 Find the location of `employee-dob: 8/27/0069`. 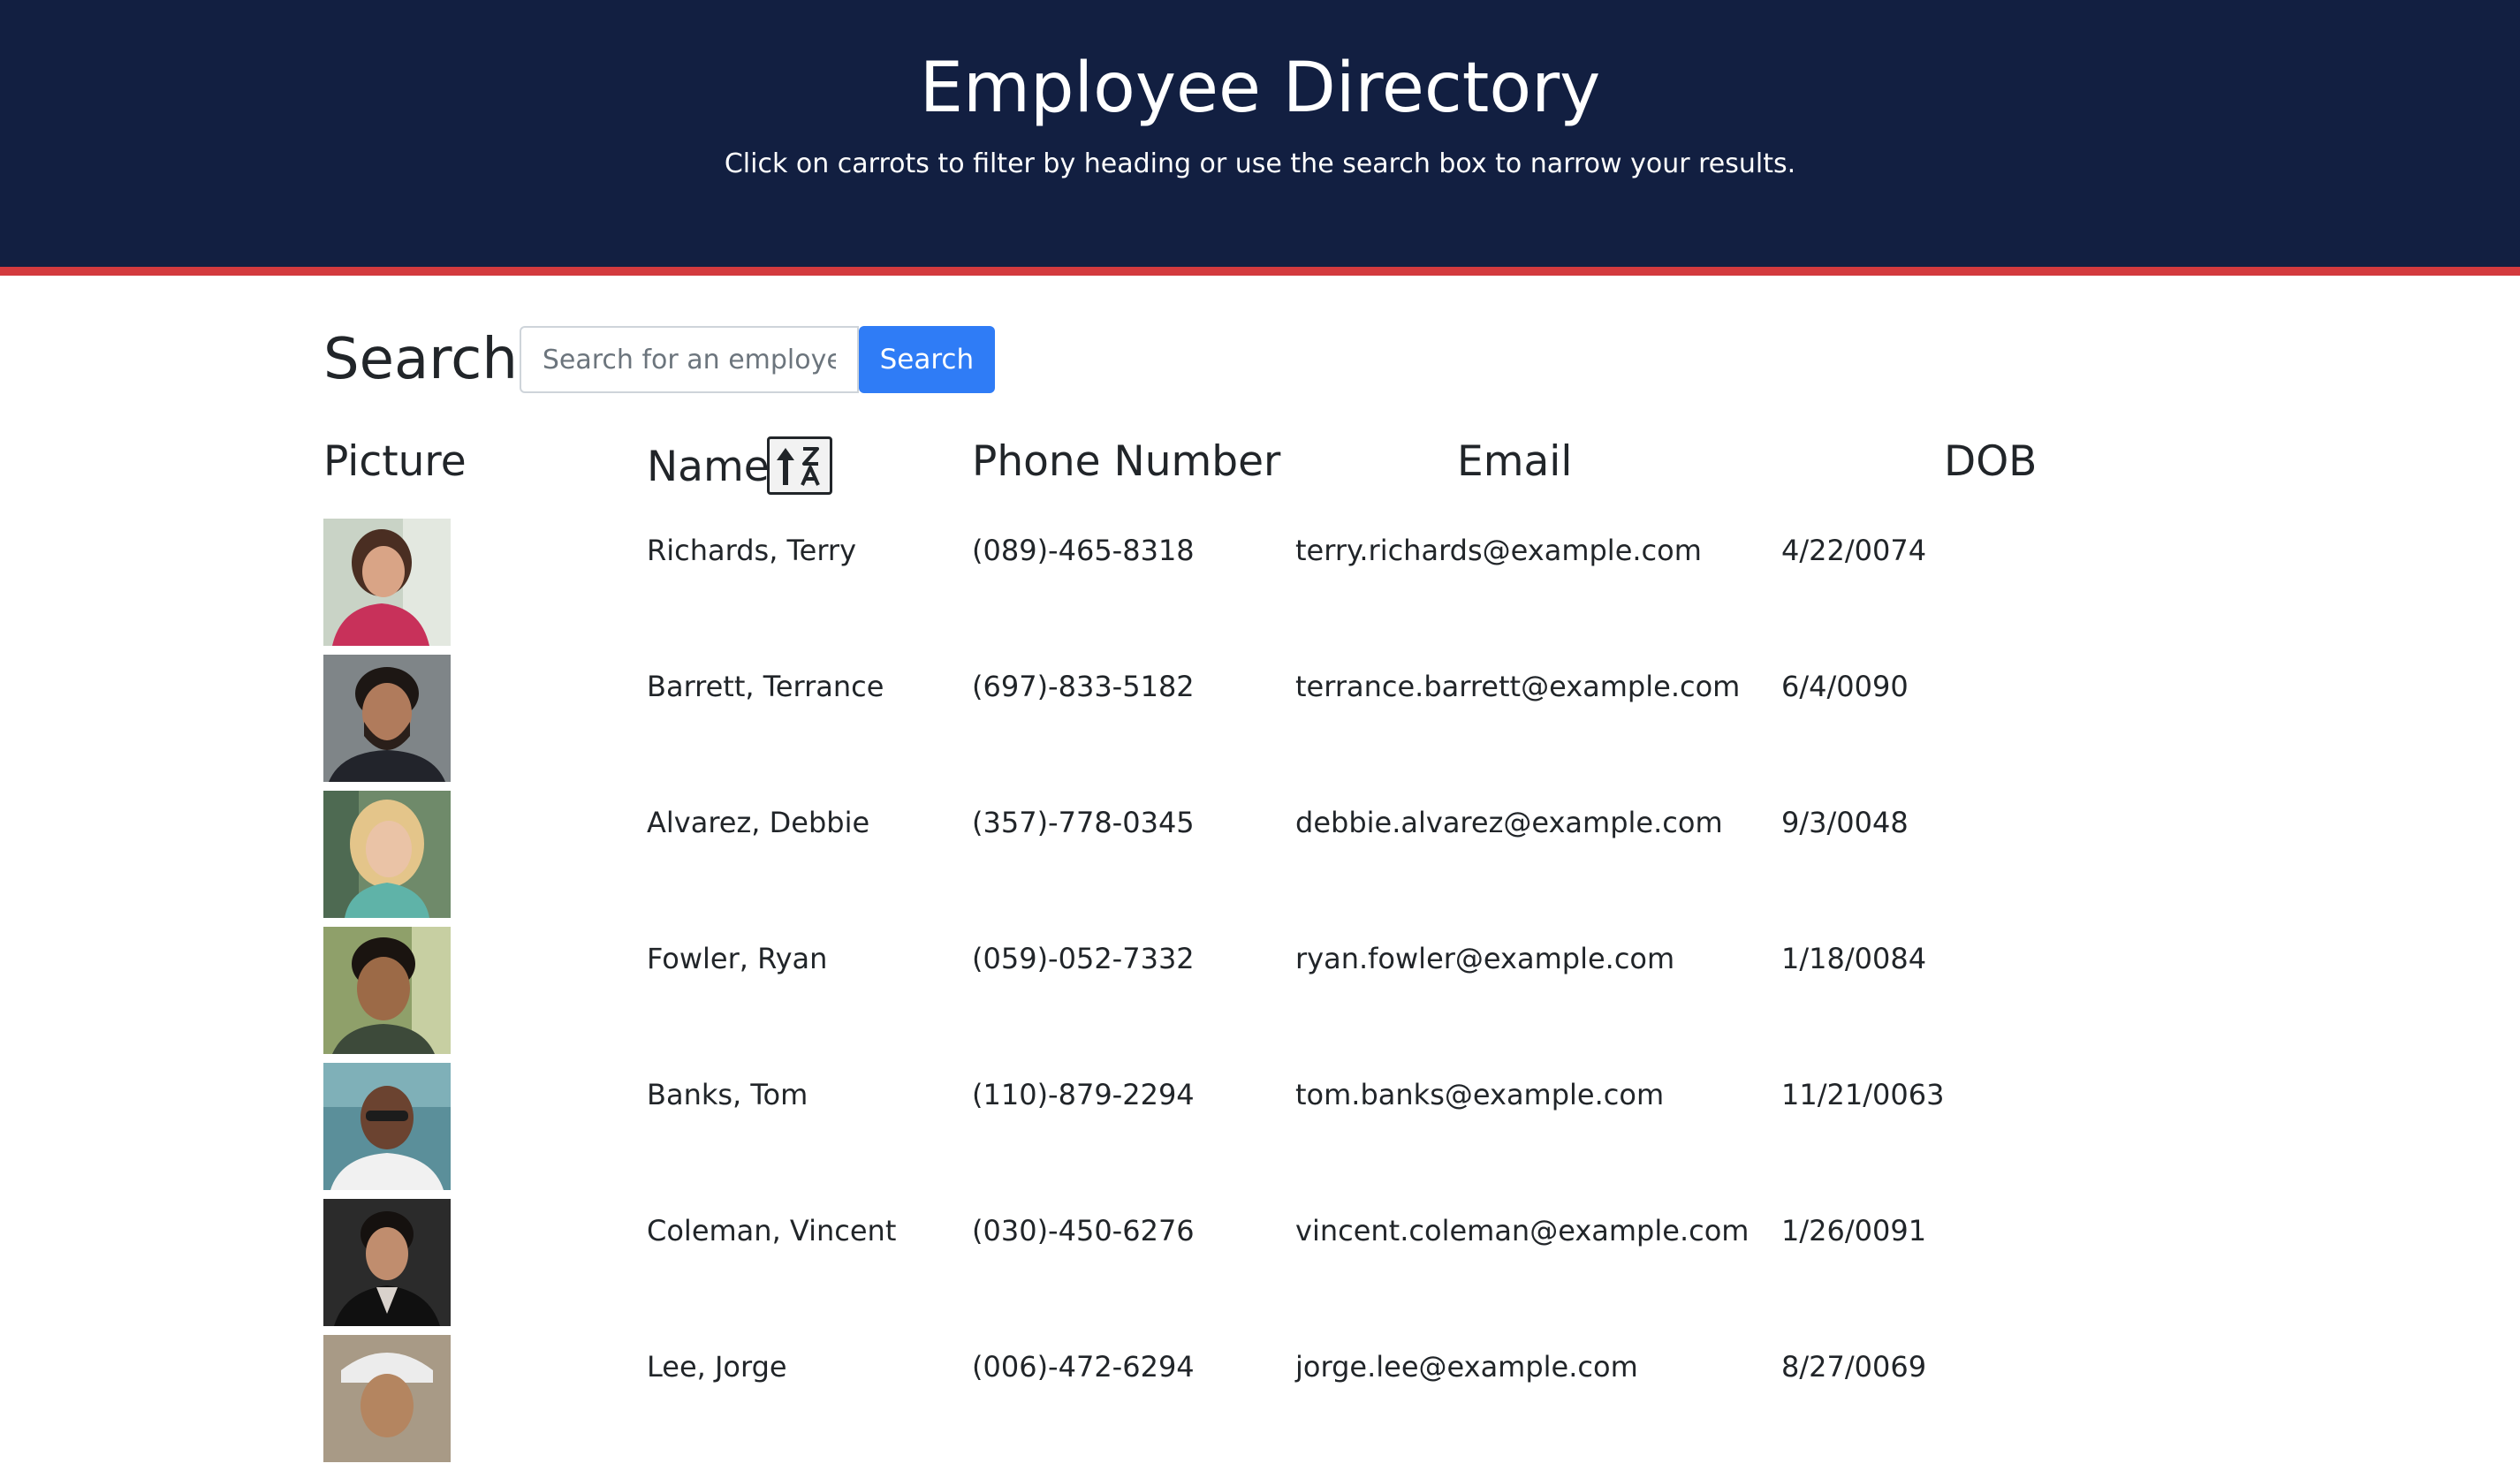

employee-dob: 8/27/0069 is located at coordinates (1854, 1367).